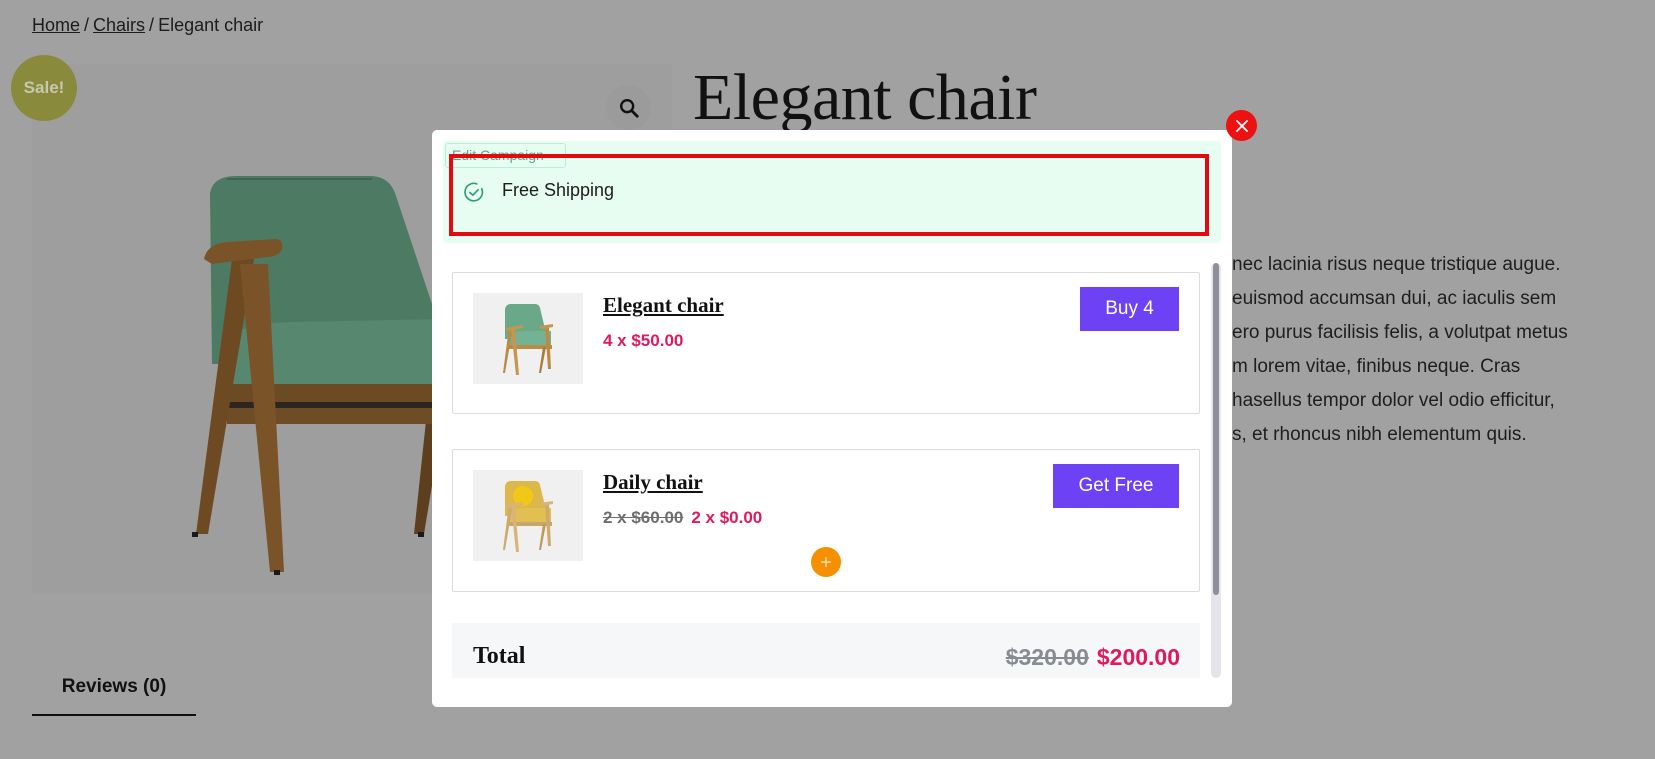  I want to click on zoom-button, so click(628, 107).